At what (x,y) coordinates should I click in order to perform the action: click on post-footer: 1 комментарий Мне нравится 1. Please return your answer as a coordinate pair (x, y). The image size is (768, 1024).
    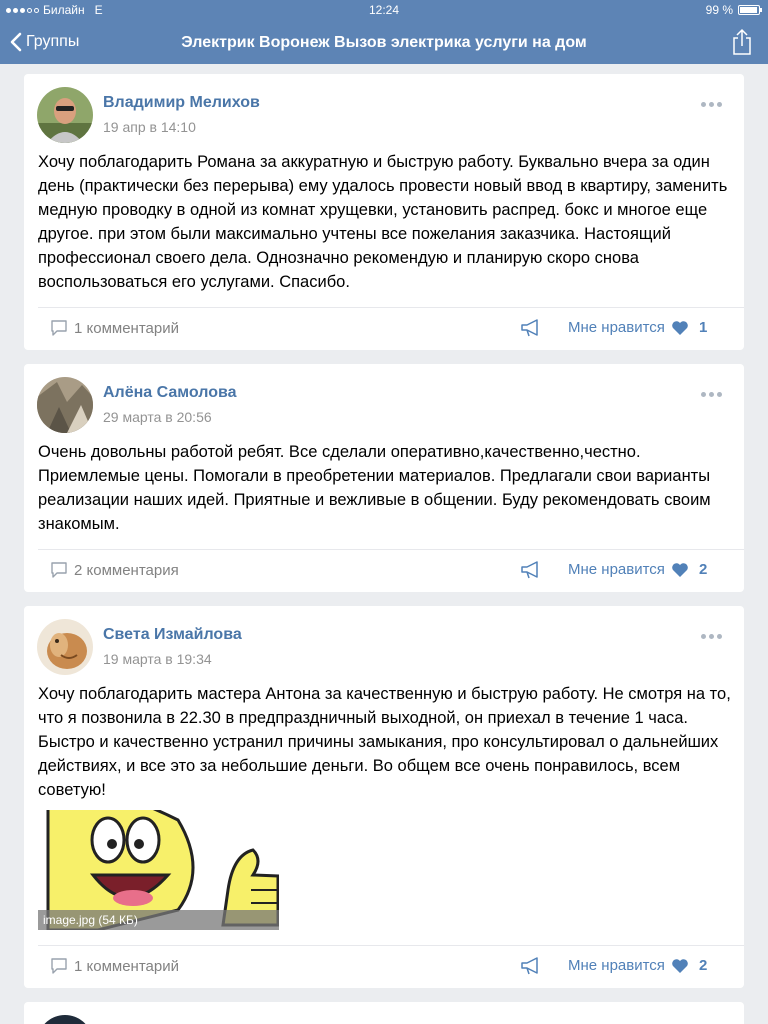
    Looking at the image, I should click on (384, 329).